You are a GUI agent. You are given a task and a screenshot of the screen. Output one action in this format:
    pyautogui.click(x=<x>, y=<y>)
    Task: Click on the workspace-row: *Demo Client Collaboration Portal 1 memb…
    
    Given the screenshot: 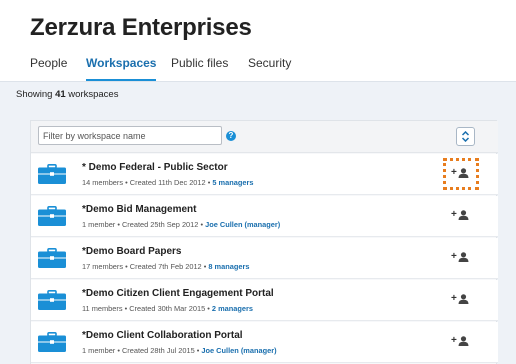 What is the action you would take?
    pyautogui.click(x=264, y=342)
    